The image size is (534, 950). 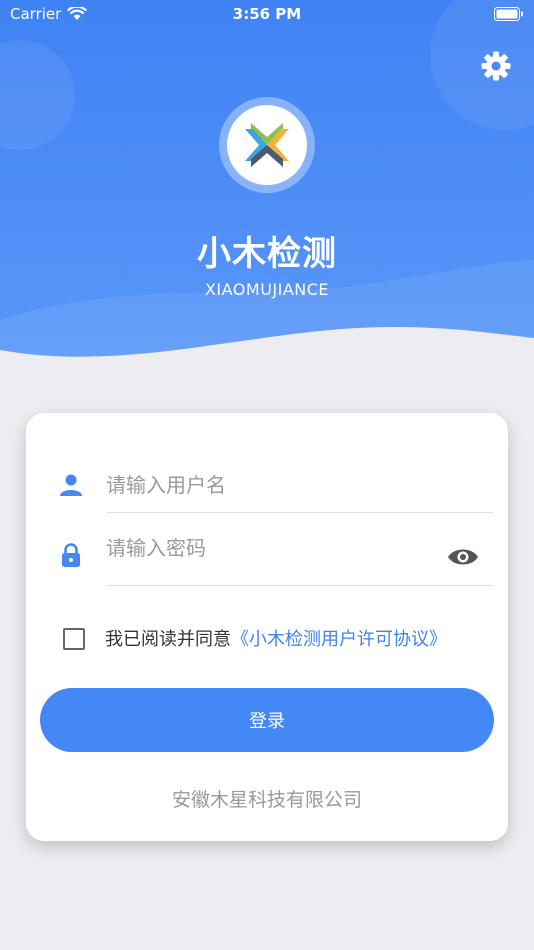 I want to click on status-time: 3:56 PM, so click(x=267, y=14).